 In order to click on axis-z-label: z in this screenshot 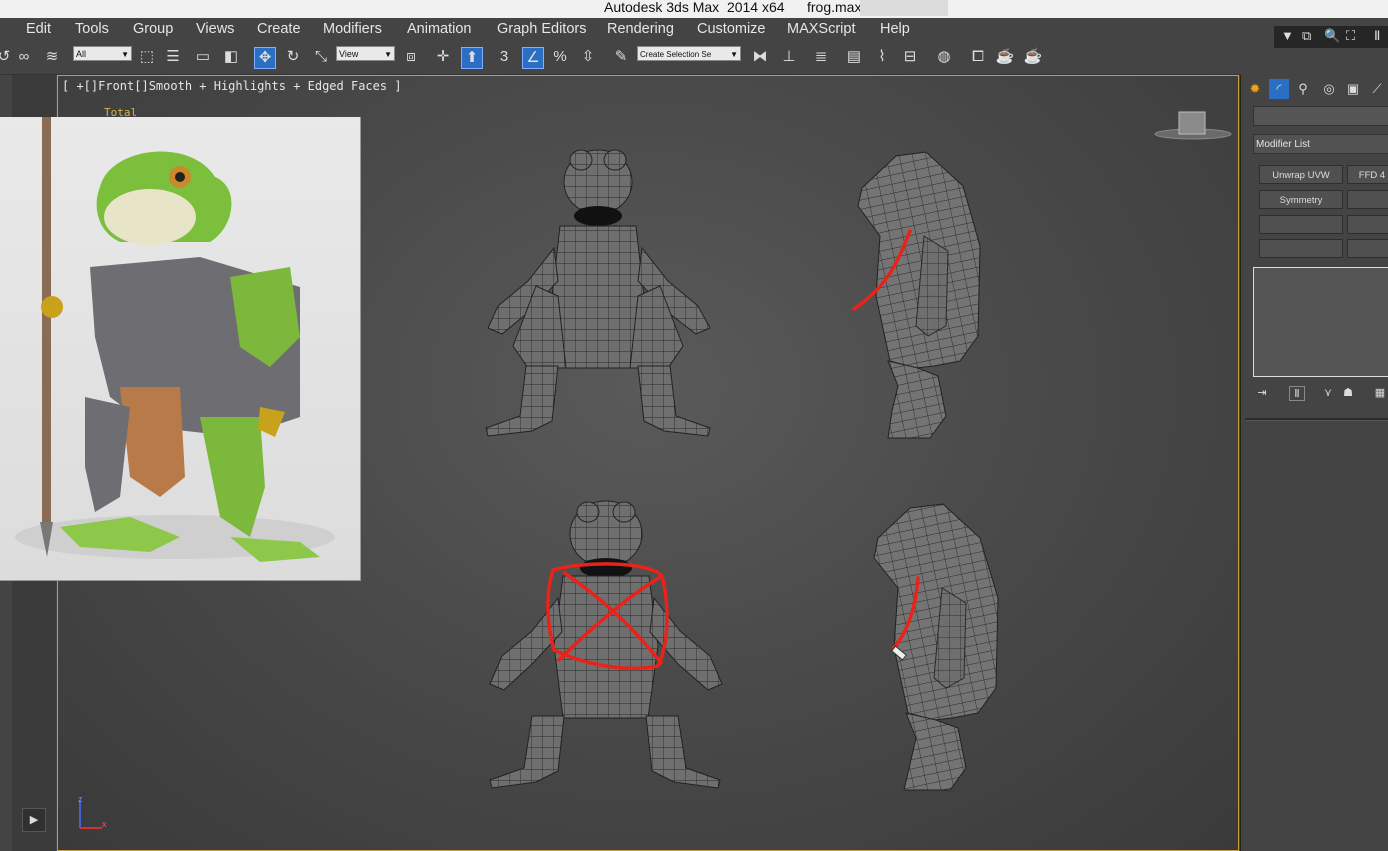, I will do `click(80, 799)`.